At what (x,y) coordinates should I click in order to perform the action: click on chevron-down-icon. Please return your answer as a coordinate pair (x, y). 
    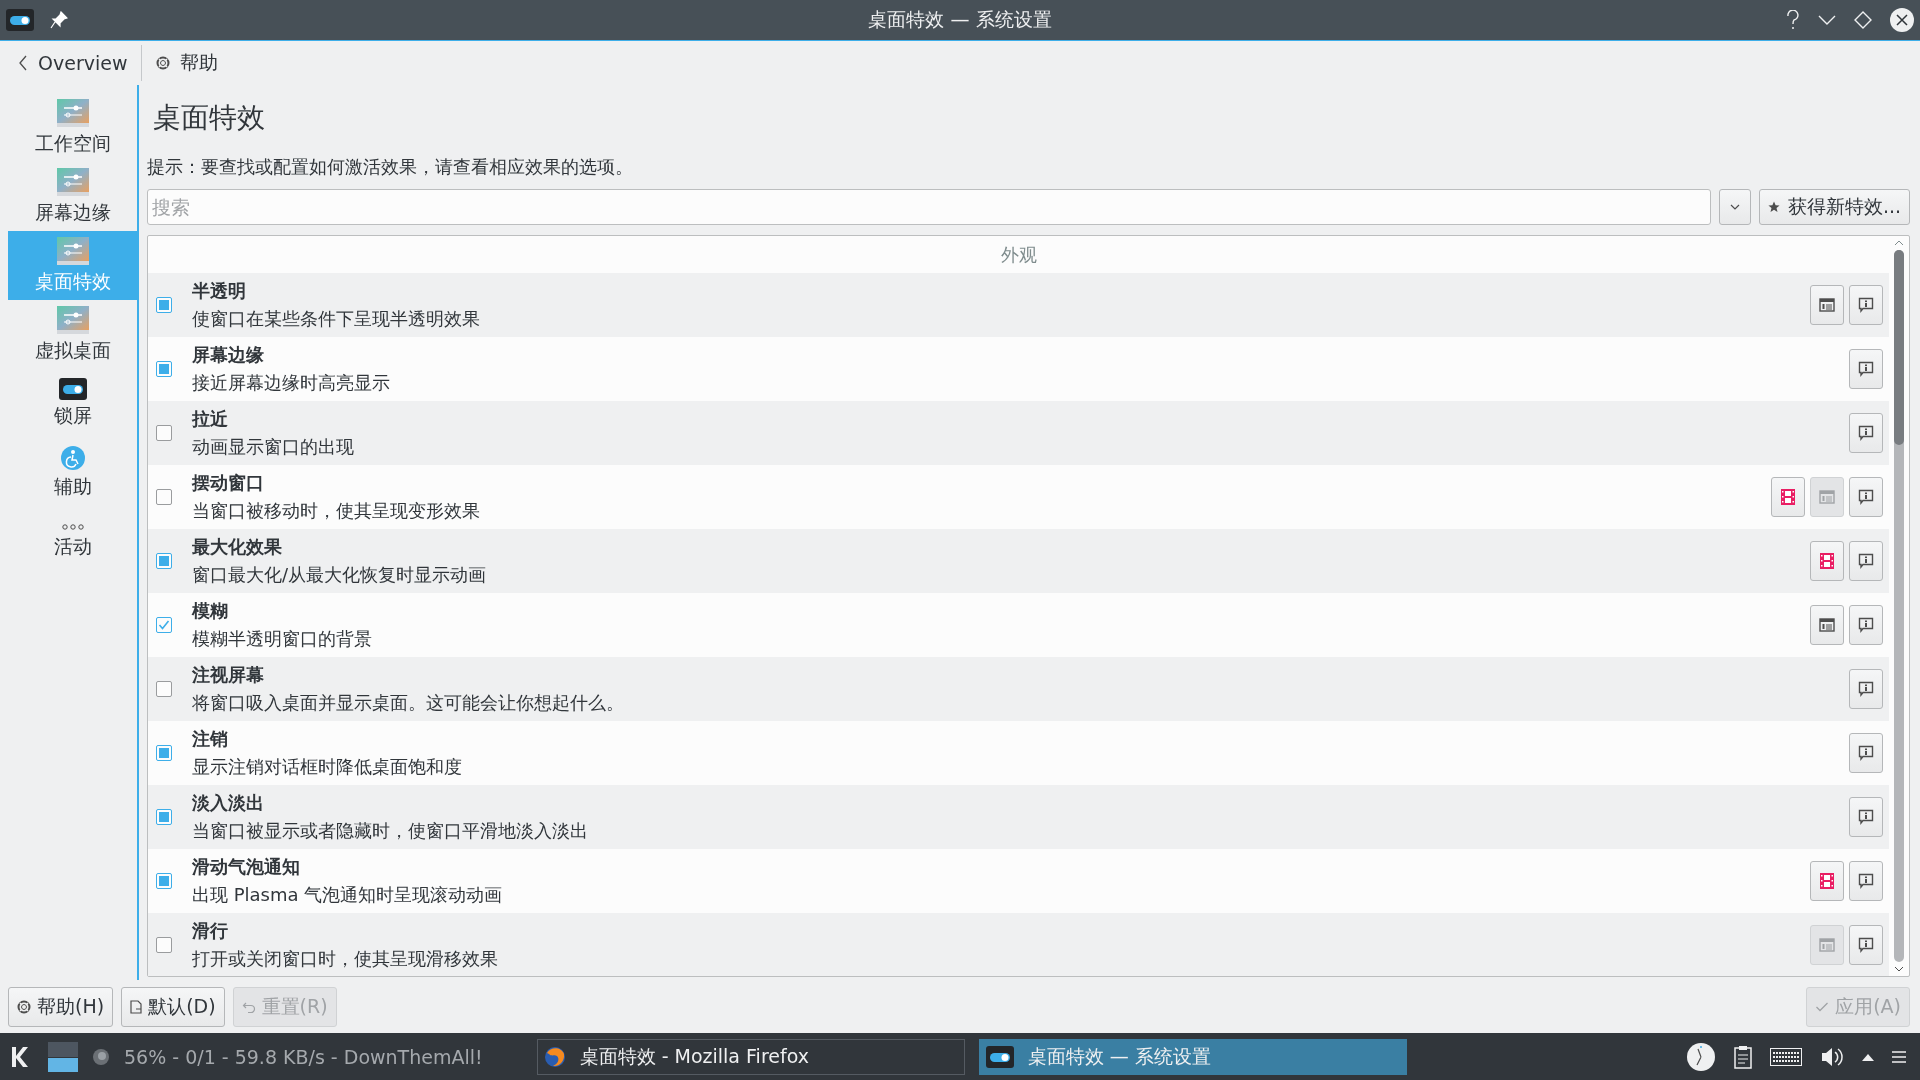
    Looking at the image, I should click on (1734, 207).